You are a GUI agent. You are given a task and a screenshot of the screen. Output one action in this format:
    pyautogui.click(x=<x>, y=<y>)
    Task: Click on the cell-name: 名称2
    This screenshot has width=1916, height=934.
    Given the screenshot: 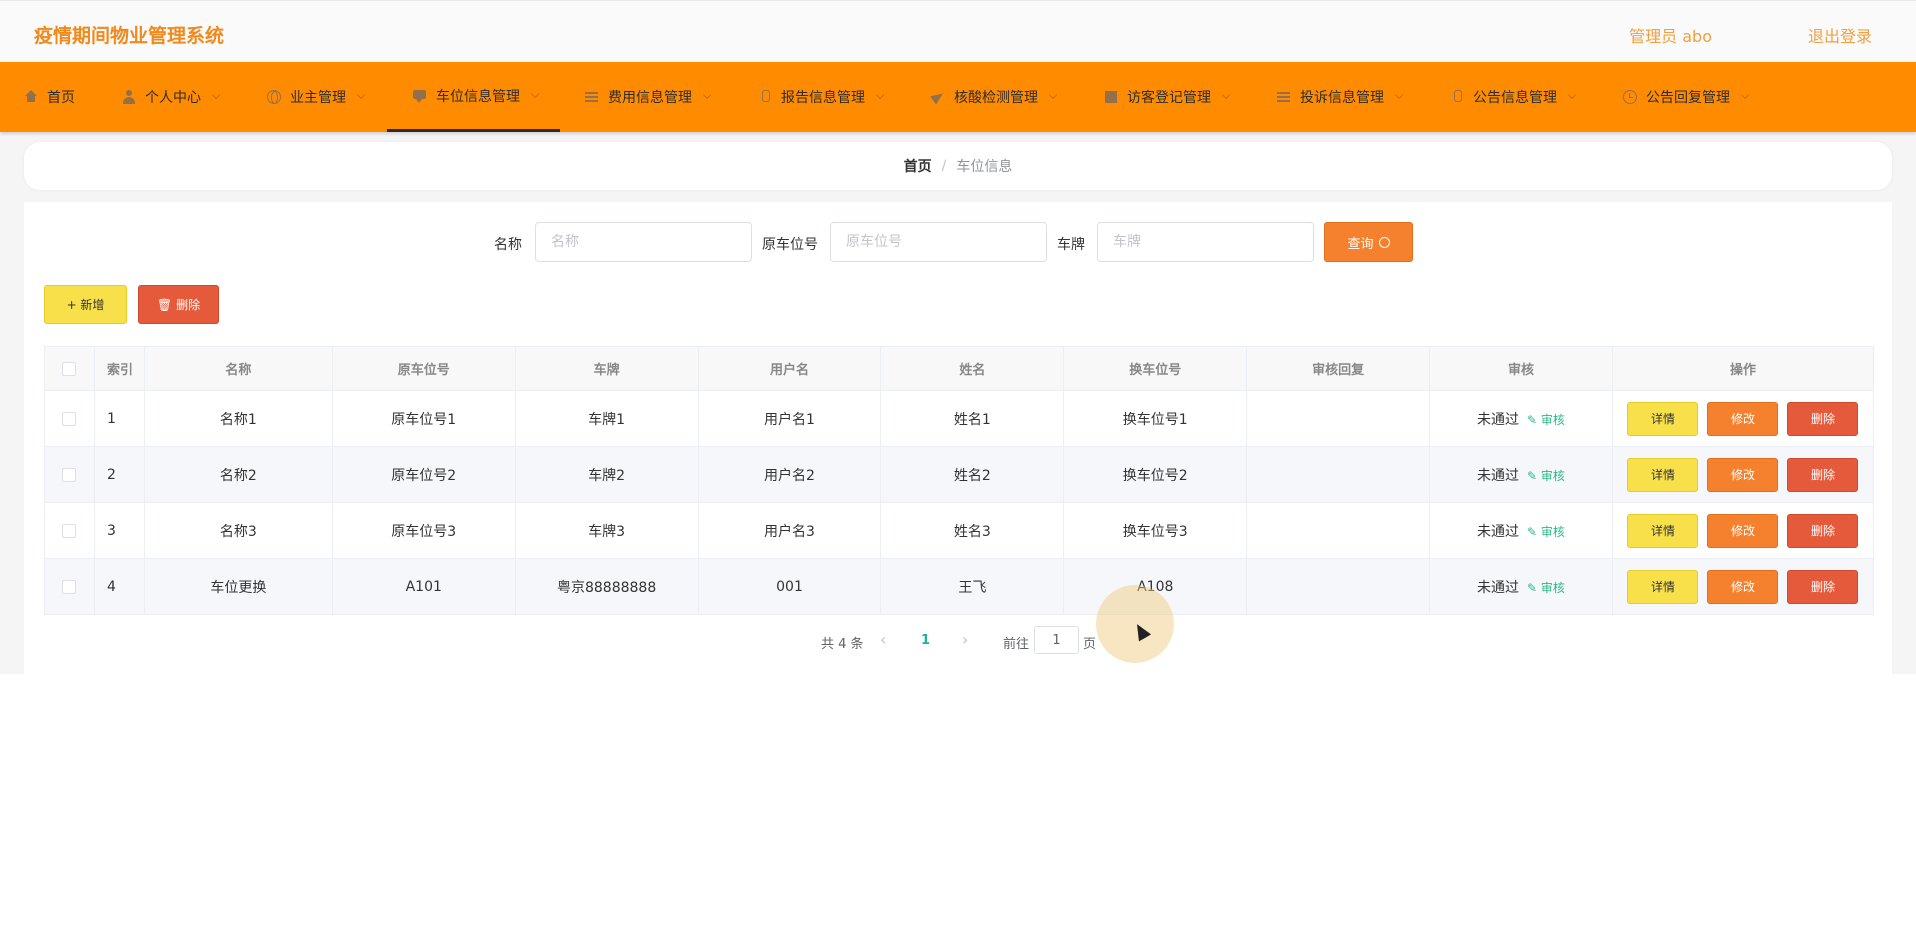 What is the action you would take?
    pyautogui.click(x=238, y=474)
    